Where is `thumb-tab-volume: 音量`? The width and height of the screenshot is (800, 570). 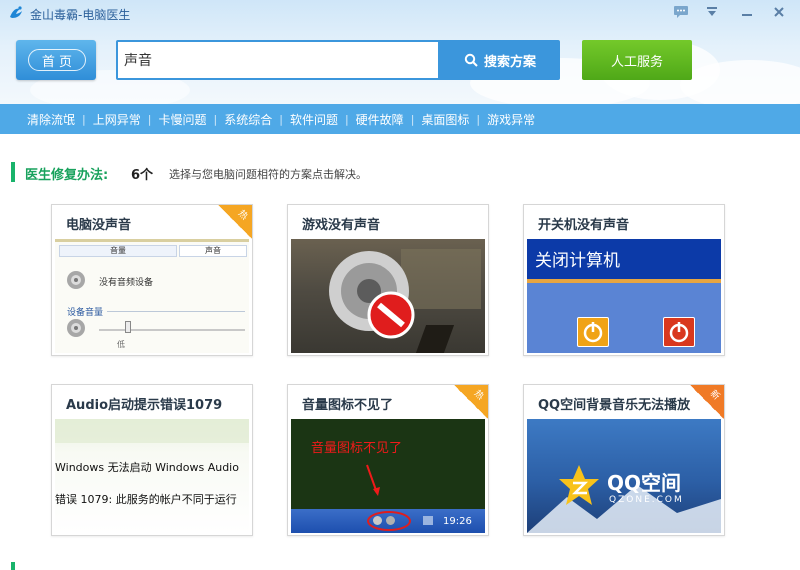
thumb-tab-volume: 音量 is located at coordinates (118, 251).